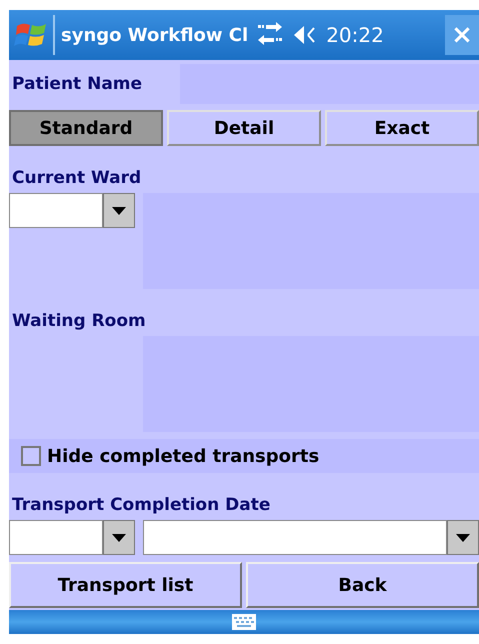 This screenshot has width=479, height=644. I want to click on checkbox, so click(31, 456).